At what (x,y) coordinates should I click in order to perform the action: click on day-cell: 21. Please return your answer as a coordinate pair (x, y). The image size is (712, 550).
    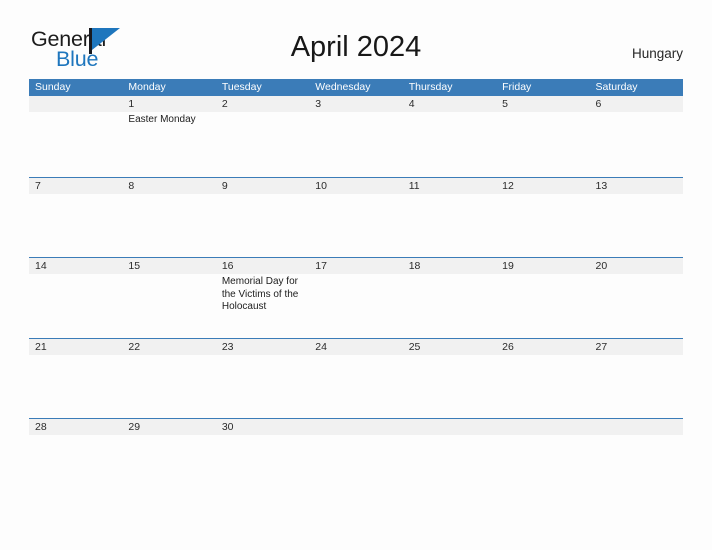
    Looking at the image, I should click on (75, 379).